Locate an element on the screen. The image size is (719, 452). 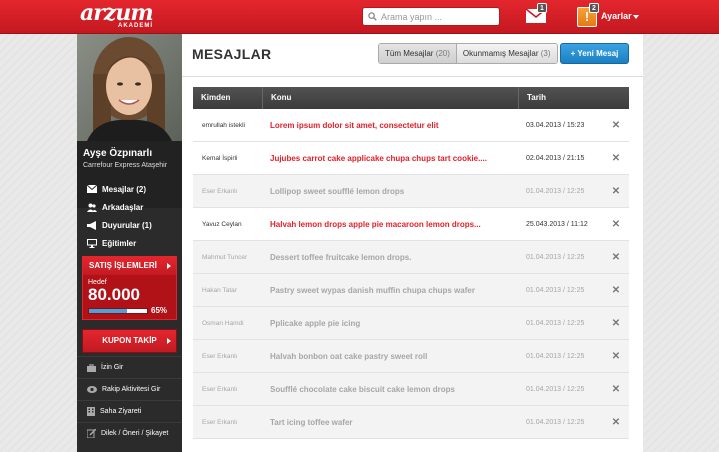
message-subject: Dessert toffee fruitcake lemon drops. is located at coordinates (395, 257).